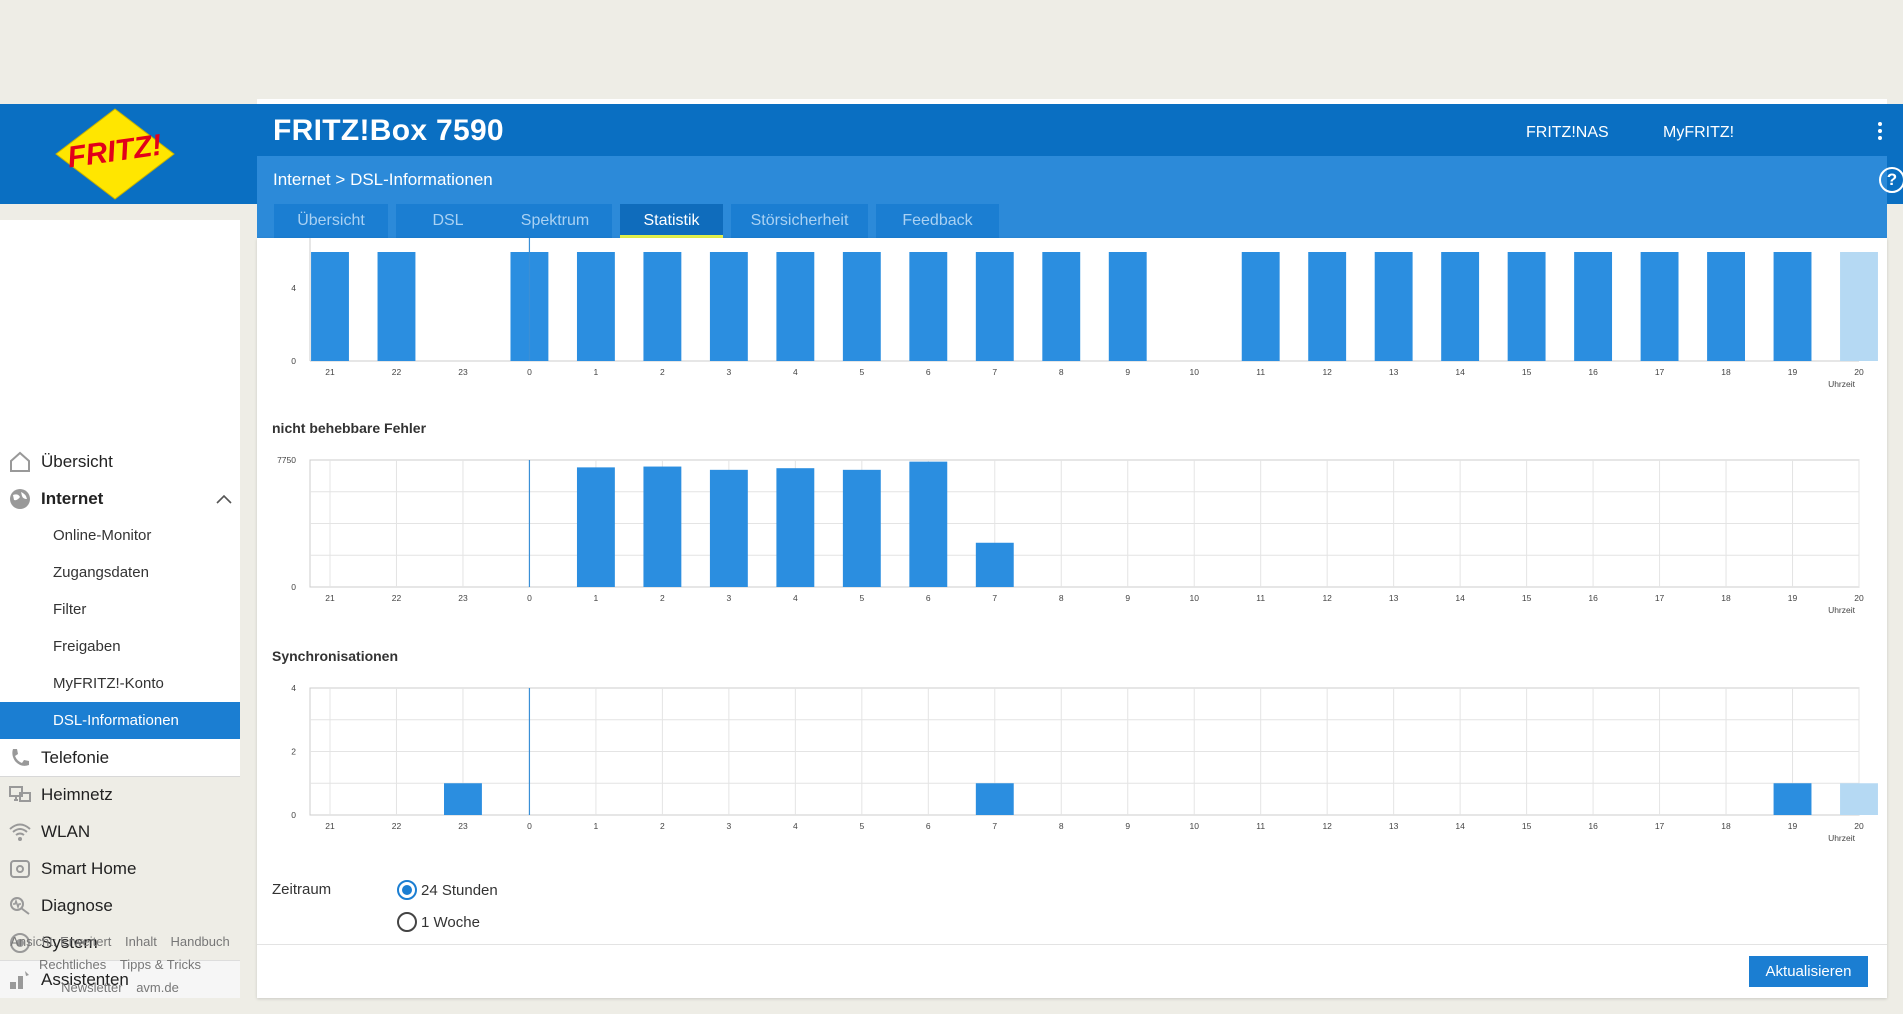 The width and height of the screenshot is (1903, 1014). I want to click on tab-uebersicht: Übersicht, so click(331, 221).